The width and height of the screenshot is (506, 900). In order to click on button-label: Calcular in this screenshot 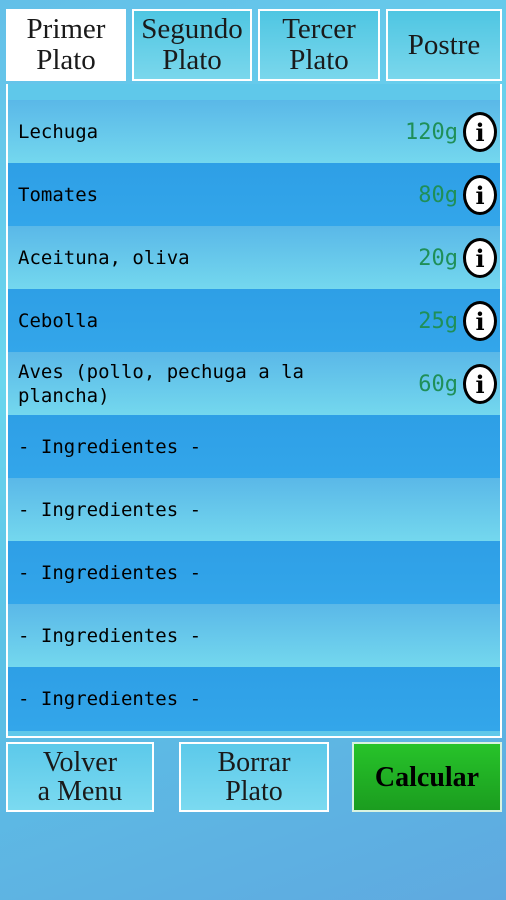, I will do `click(427, 777)`.